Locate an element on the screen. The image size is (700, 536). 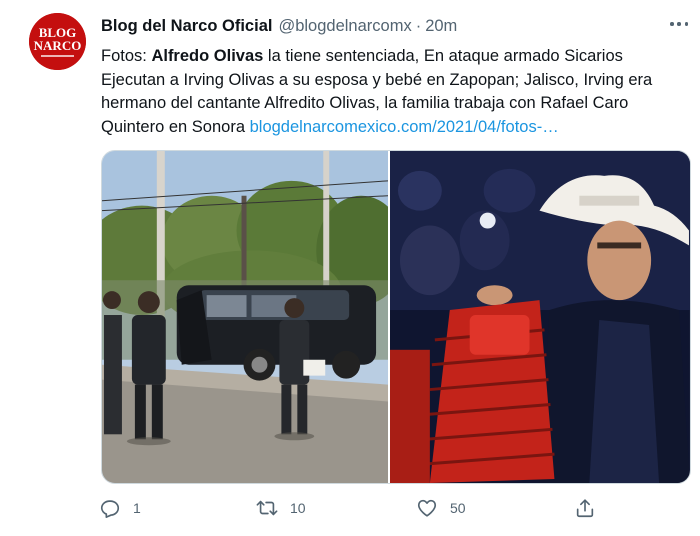
retweet-icon is located at coordinates (267, 508).